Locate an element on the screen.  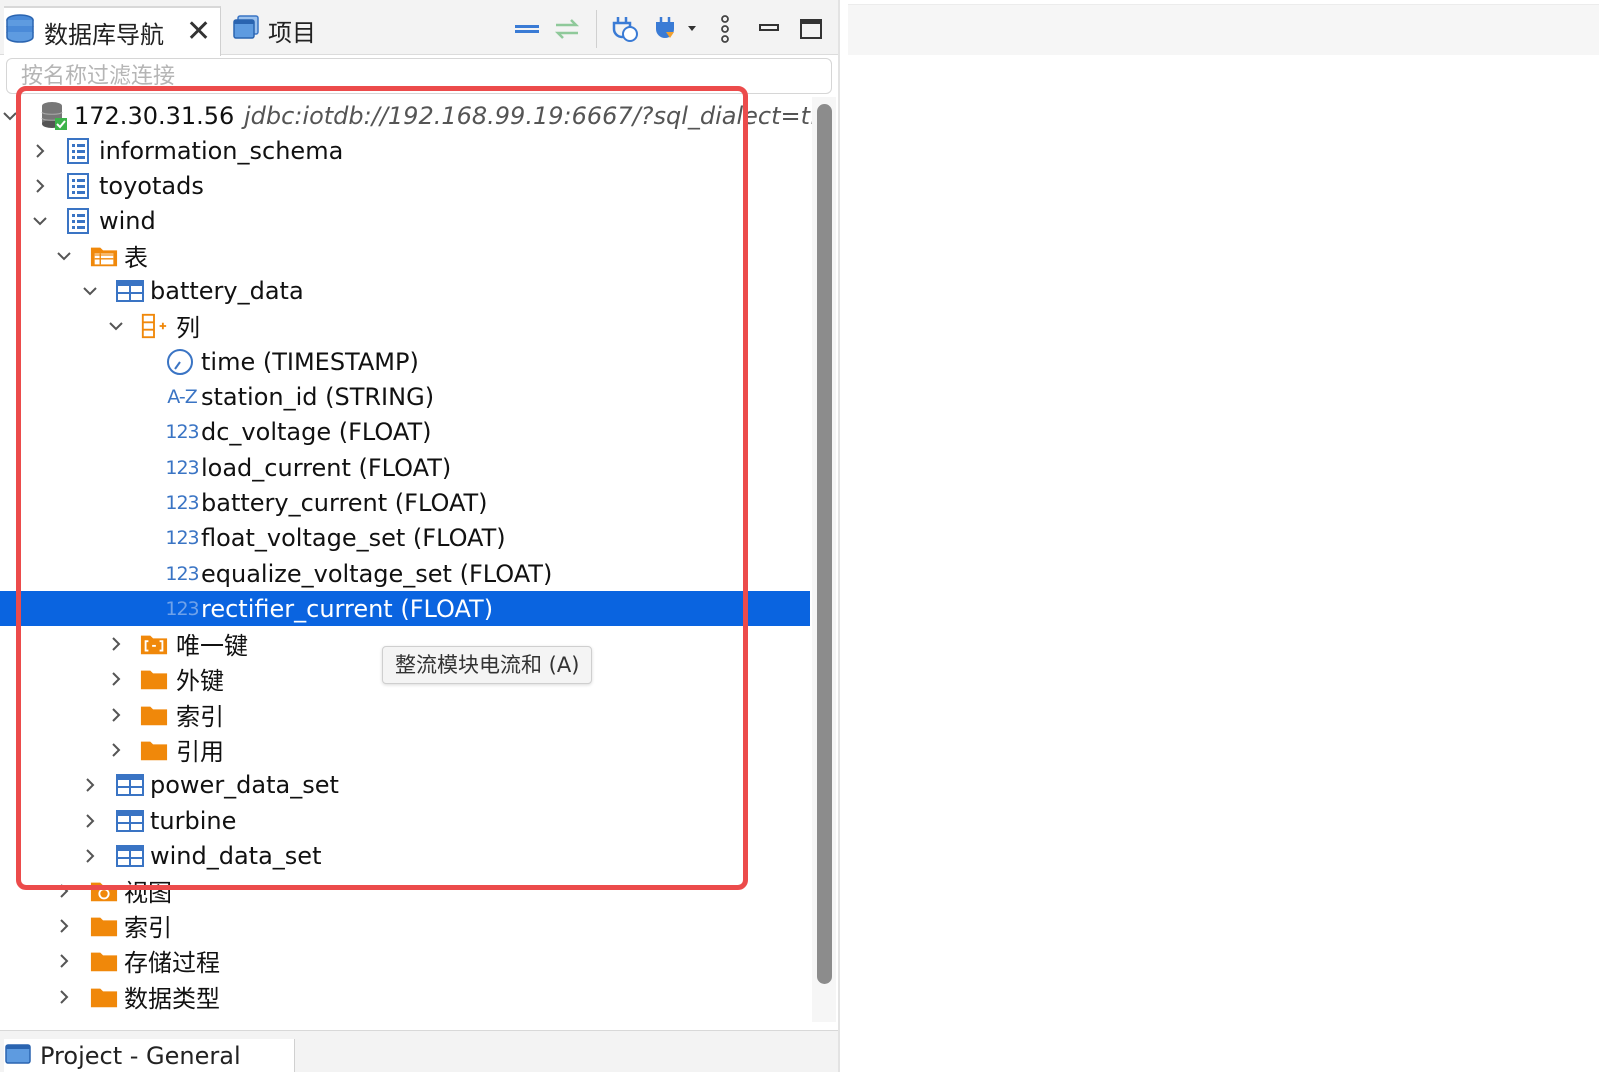
table-icon is located at coordinates (130, 291).